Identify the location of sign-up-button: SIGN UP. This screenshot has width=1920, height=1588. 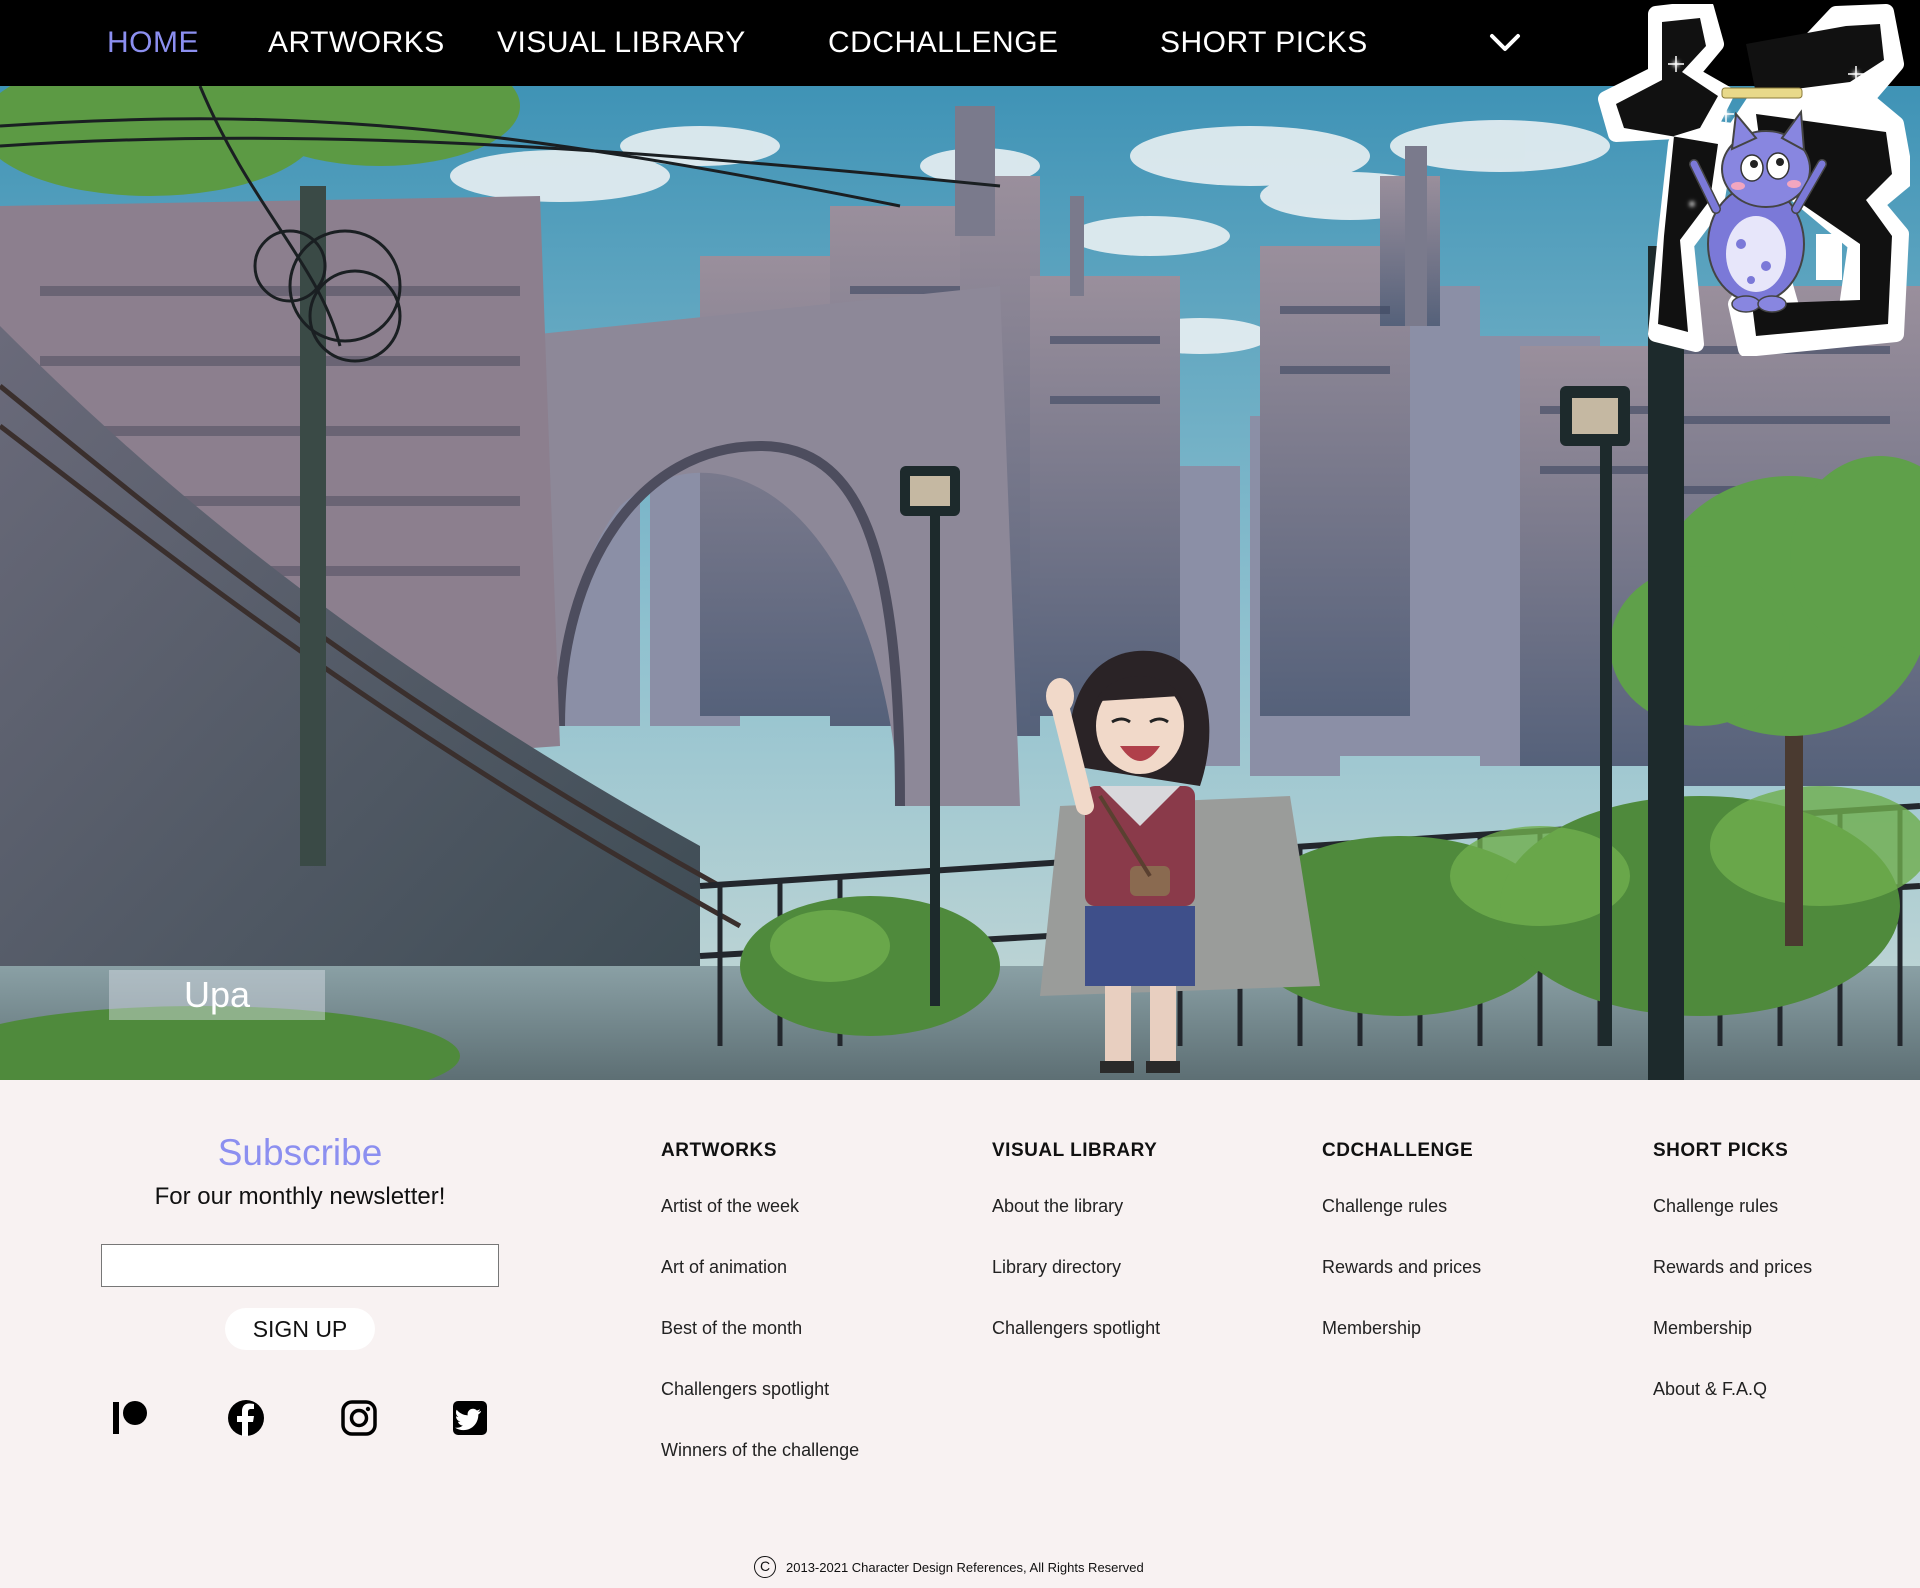
(300, 1329).